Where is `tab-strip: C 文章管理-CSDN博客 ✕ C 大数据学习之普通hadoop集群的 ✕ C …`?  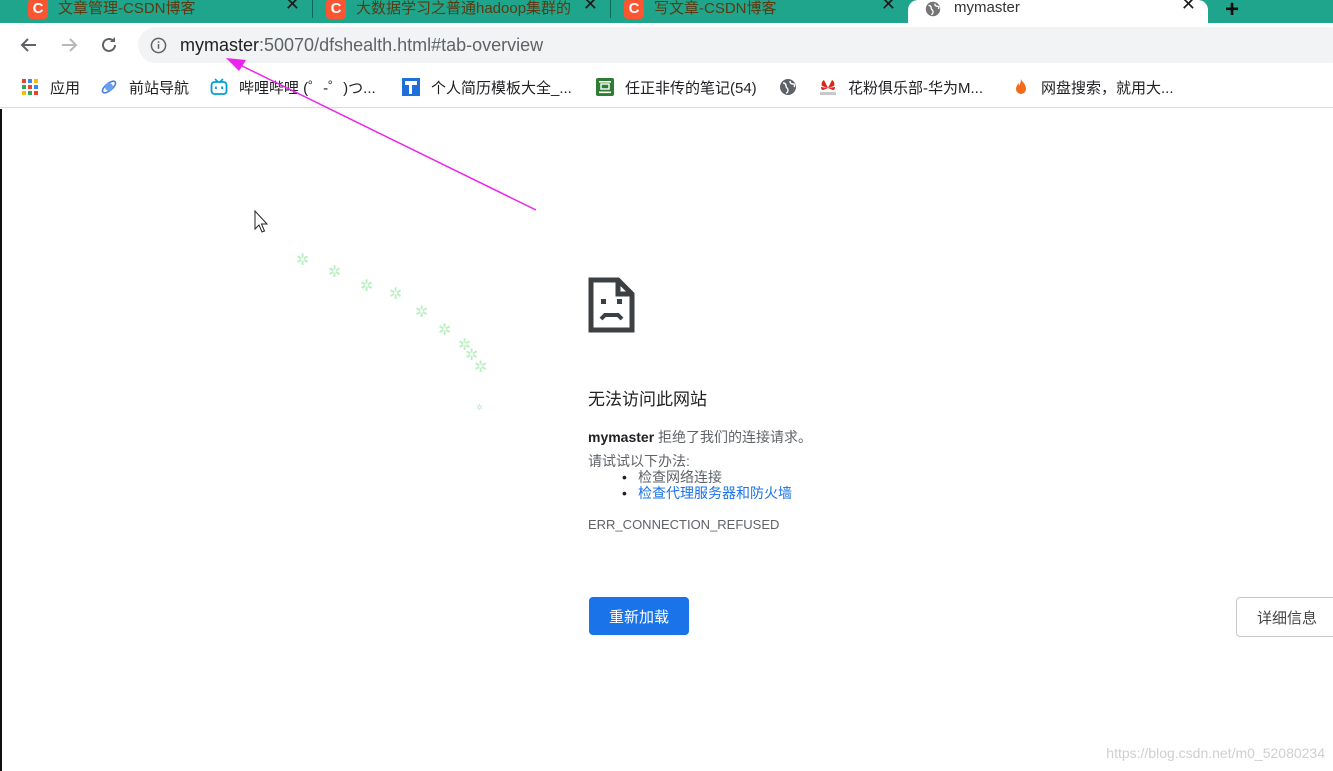
tab-strip: C 文章管理-CSDN博客 ✕ C 大数据学习之普通hadoop集群的 ✕ C … is located at coordinates (666, 11).